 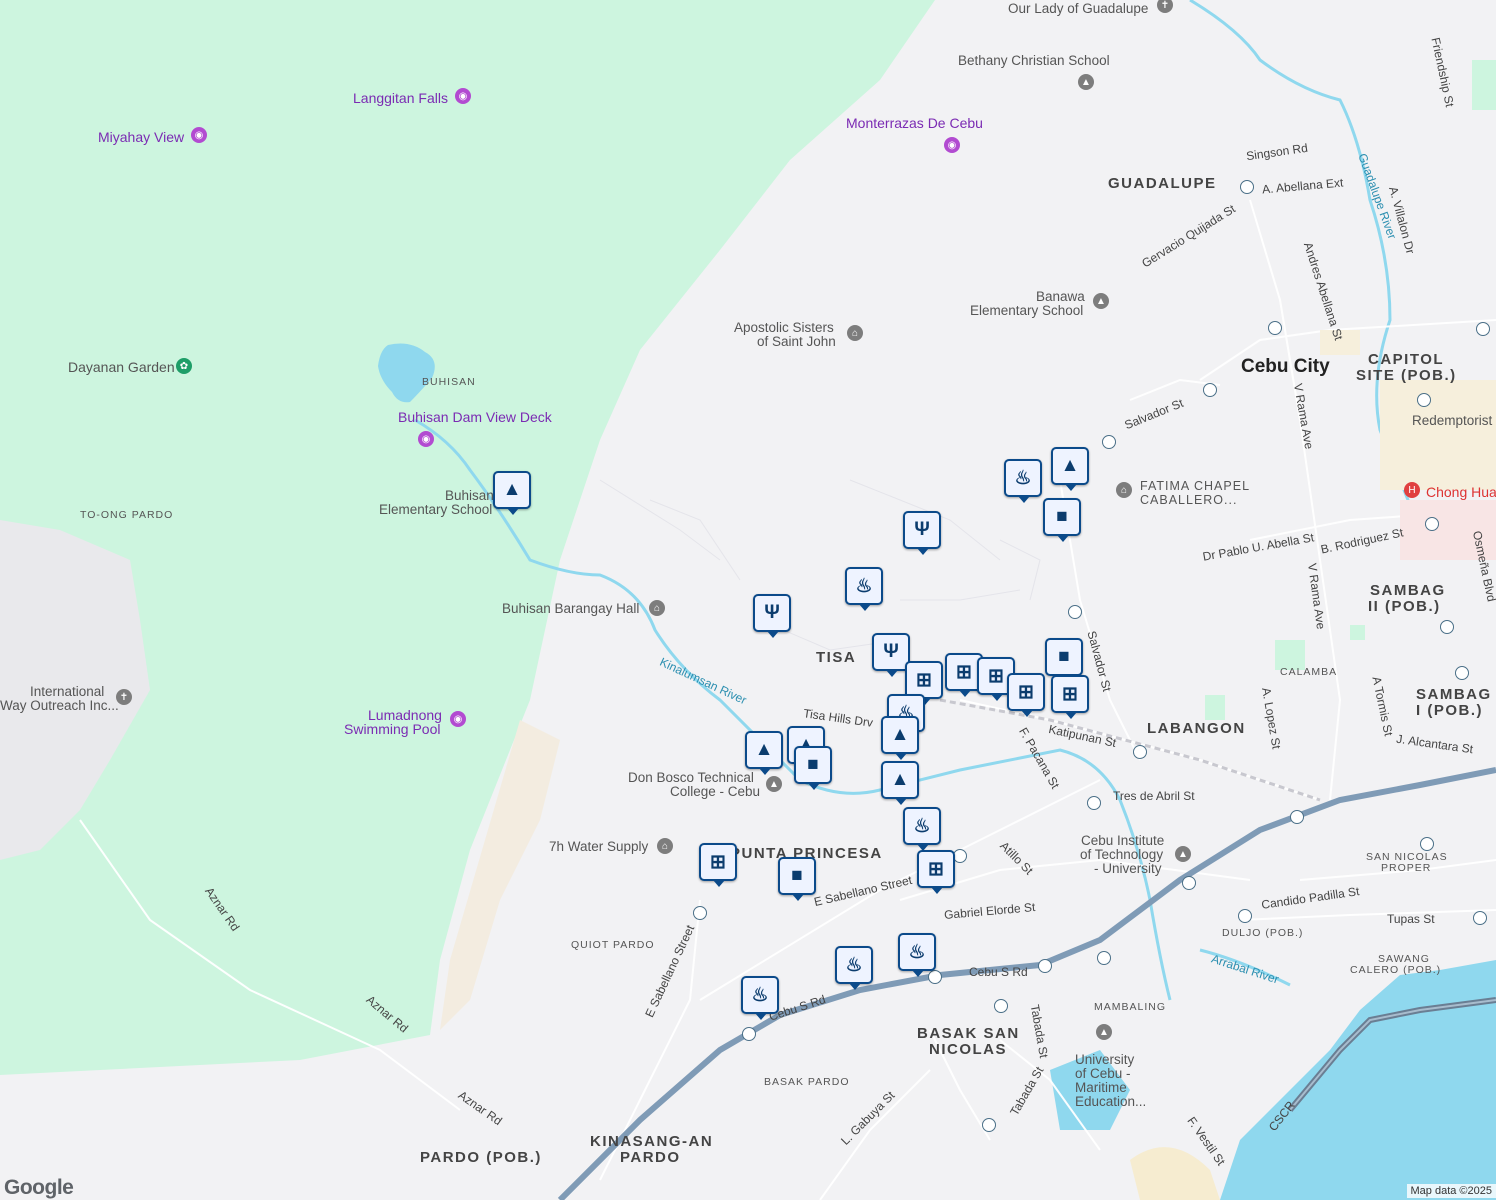 I want to click on basak-sn-label-2: NICOLAS, so click(x=968, y=1049).